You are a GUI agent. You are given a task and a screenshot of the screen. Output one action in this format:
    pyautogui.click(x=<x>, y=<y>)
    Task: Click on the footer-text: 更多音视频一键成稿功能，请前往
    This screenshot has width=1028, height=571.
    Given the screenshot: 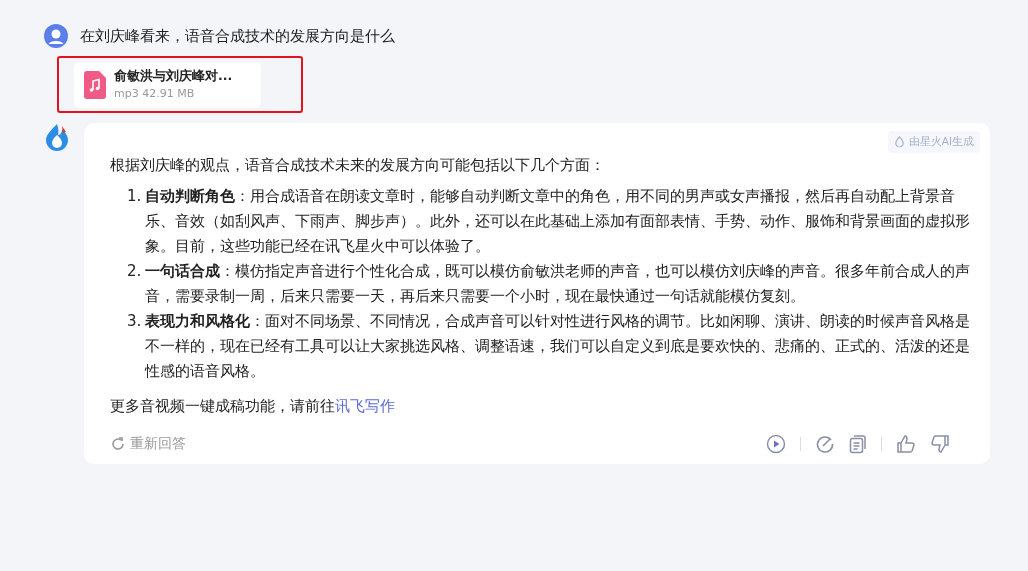 What is the action you would take?
    pyautogui.click(x=222, y=406)
    